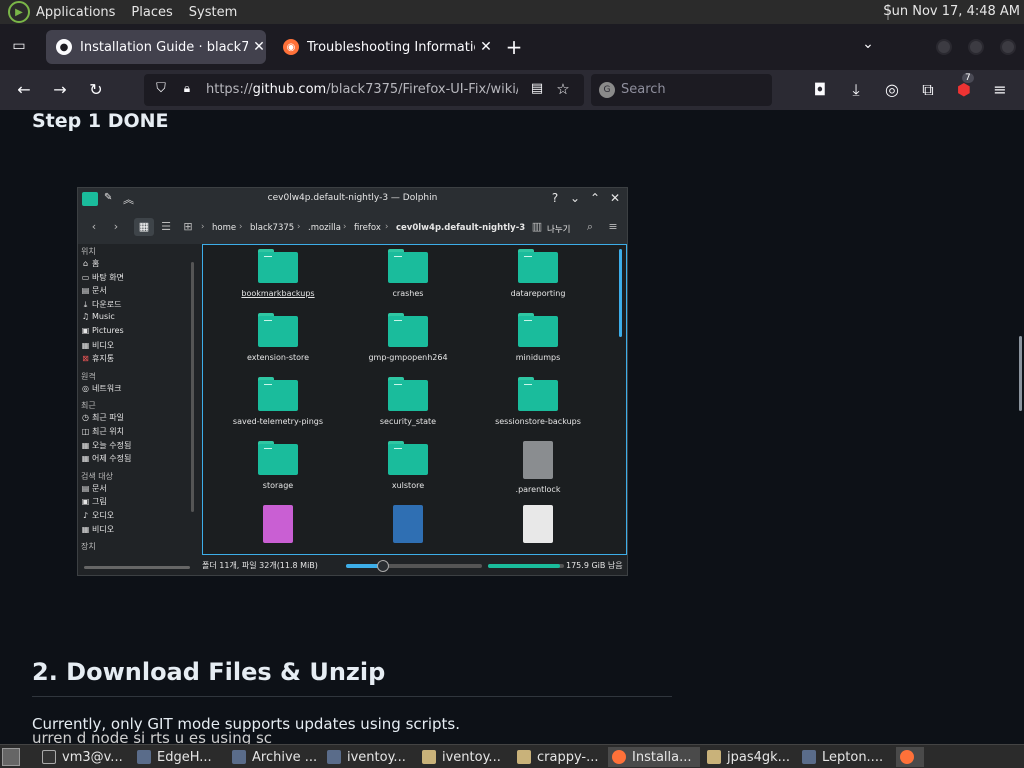 This screenshot has height=768, width=1024. What do you see at coordinates (103, 359) in the screenshot?
I see `places-item-label: 휴지통` at bounding box center [103, 359].